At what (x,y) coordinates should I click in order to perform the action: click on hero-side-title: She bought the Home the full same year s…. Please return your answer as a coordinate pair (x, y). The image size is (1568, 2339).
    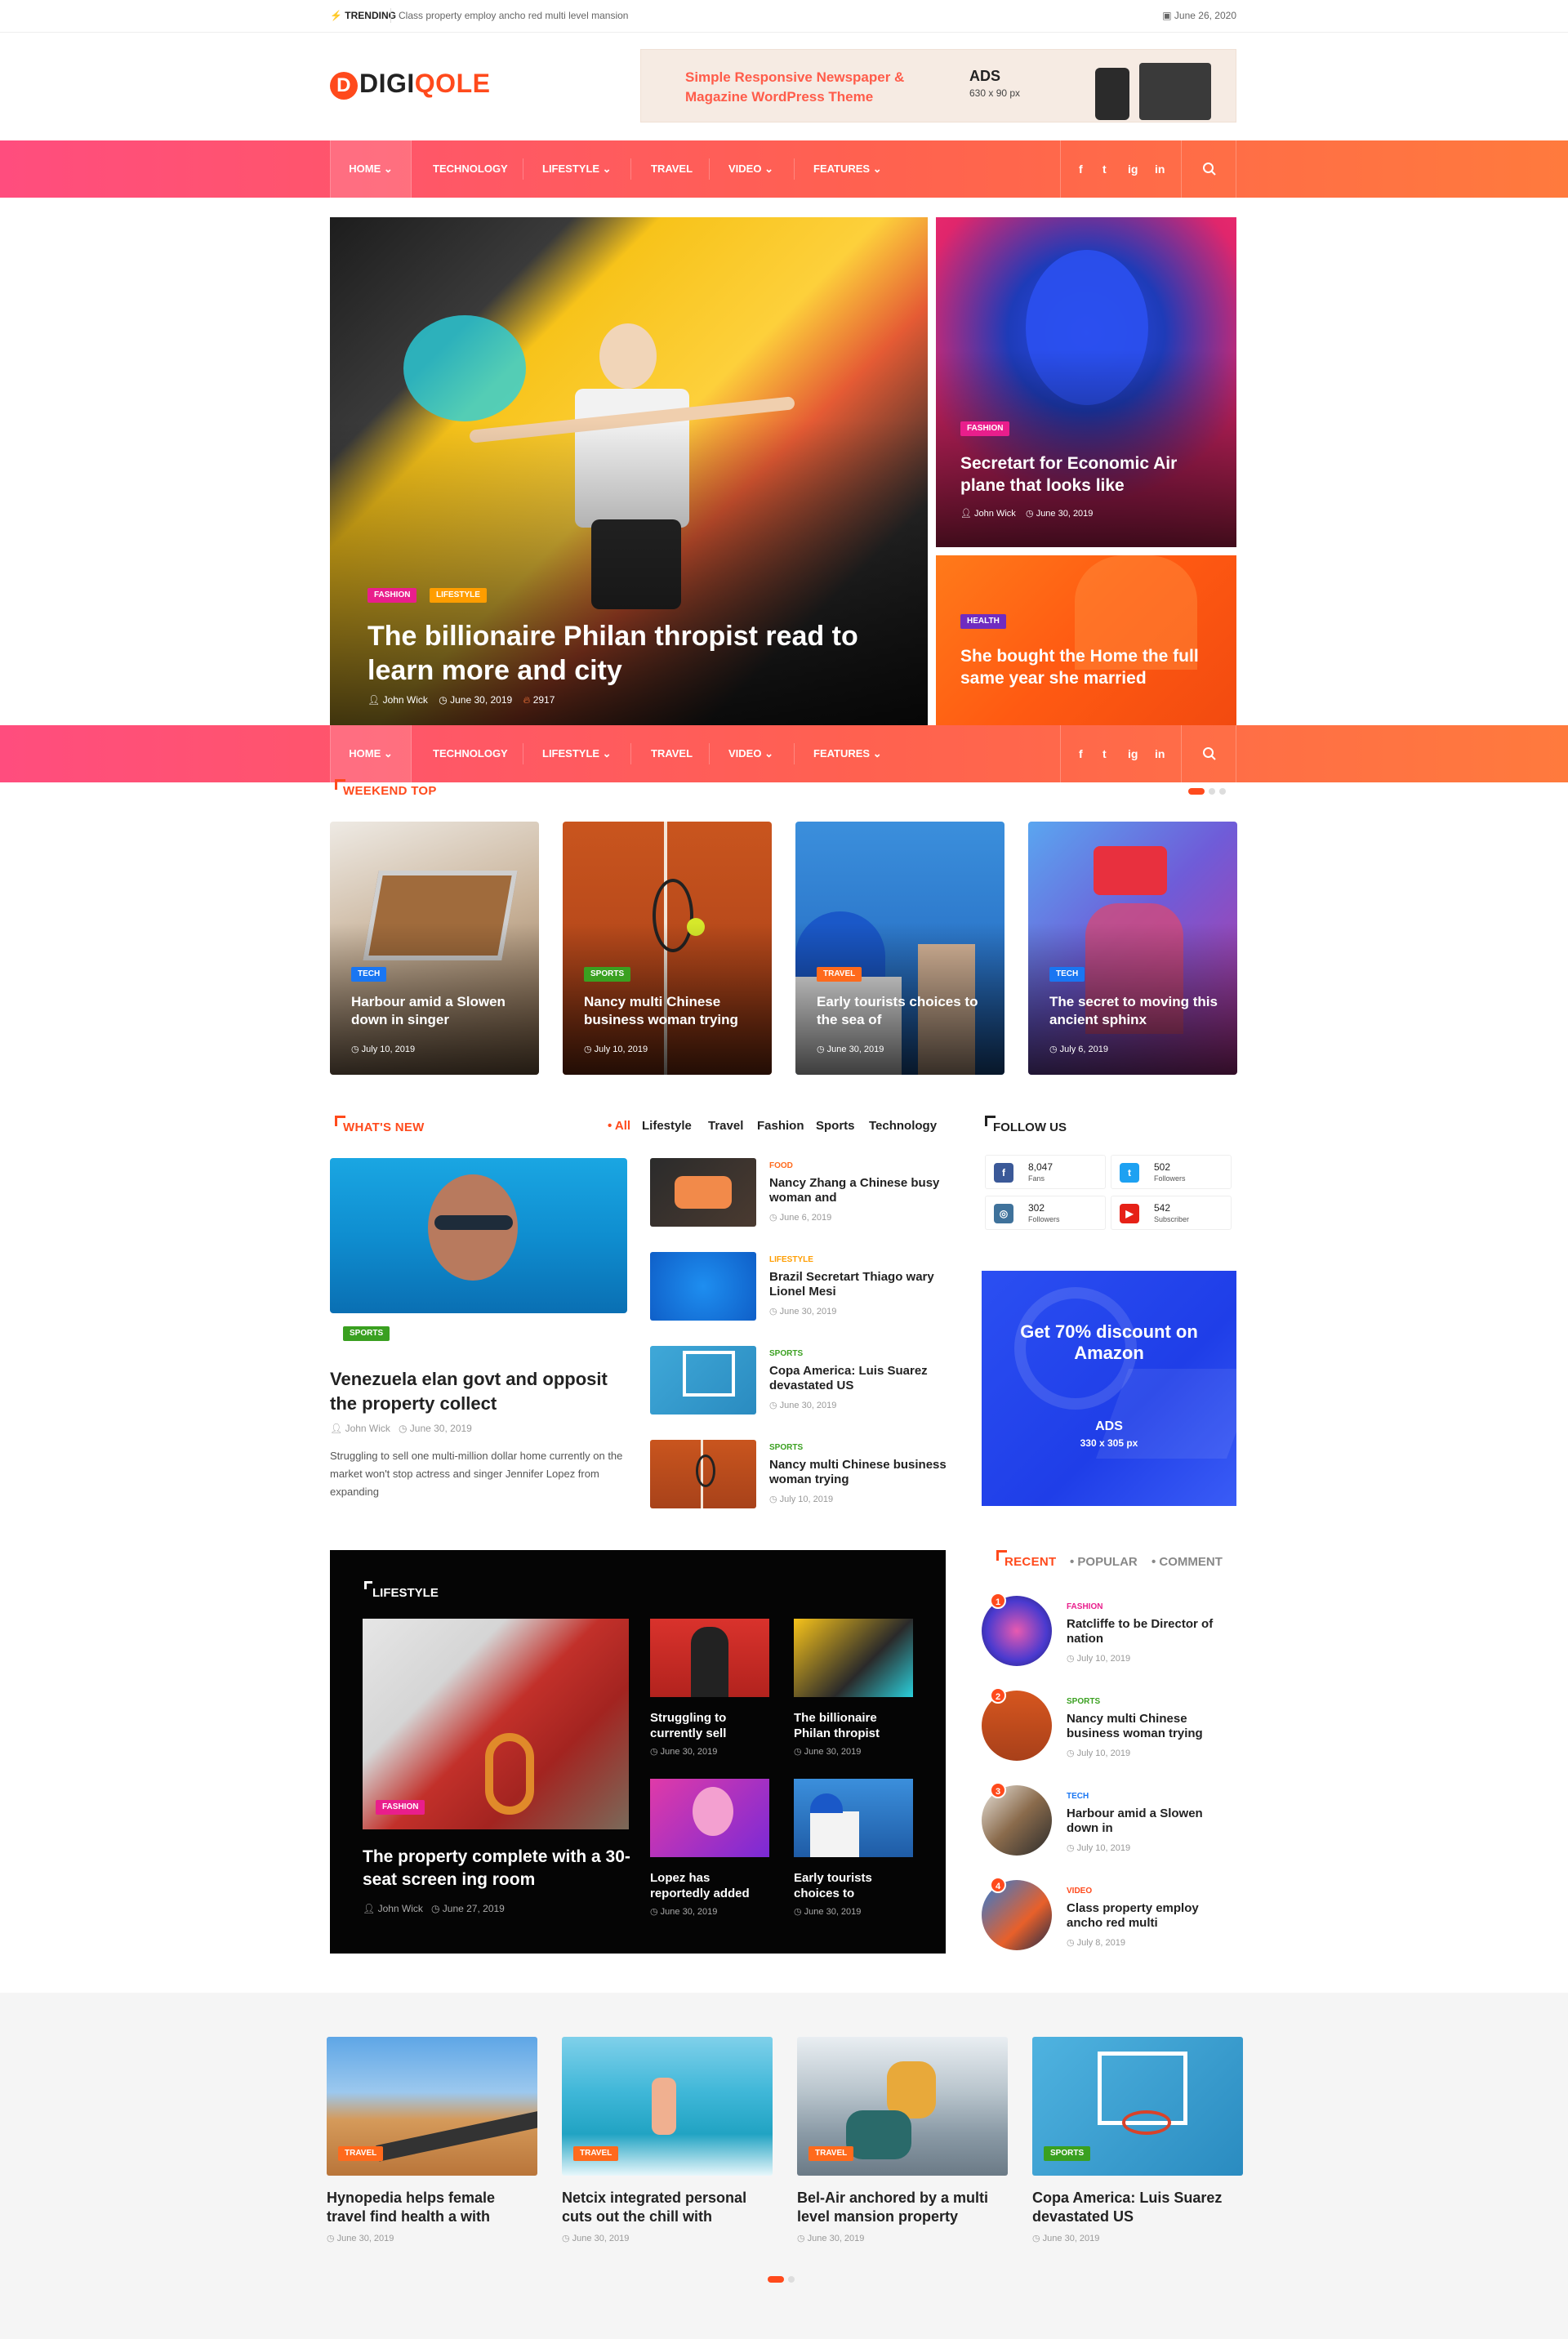
    Looking at the image, I should click on (1091, 667).